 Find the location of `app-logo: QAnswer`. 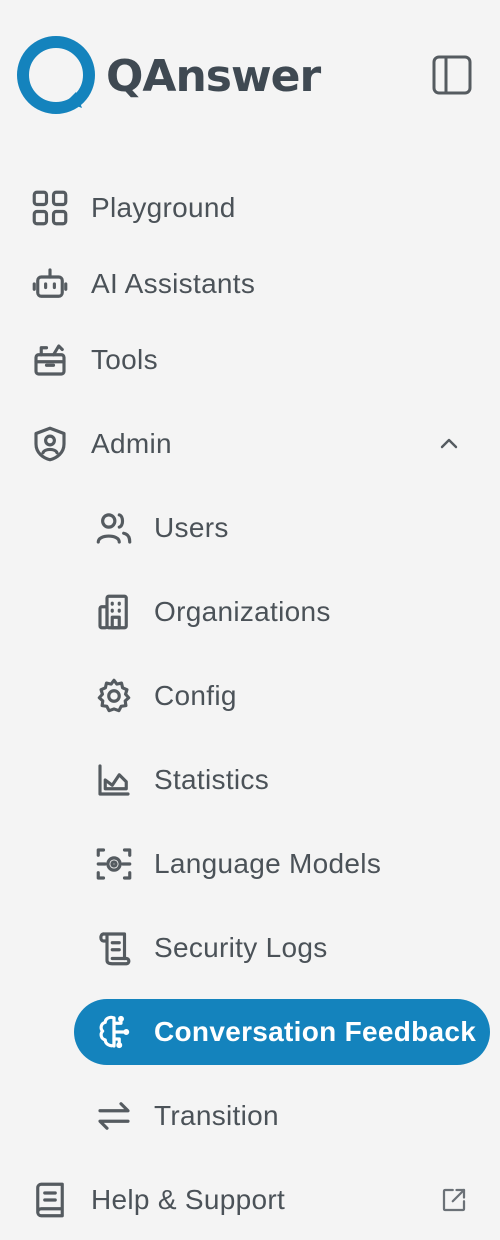

app-logo: QAnswer is located at coordinates (168, 76).